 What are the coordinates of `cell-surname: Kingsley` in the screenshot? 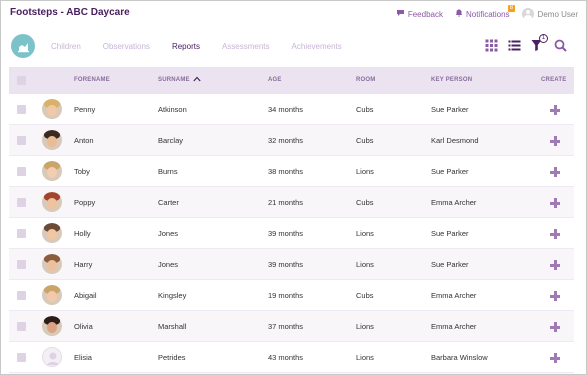 It's located at (172, 295).